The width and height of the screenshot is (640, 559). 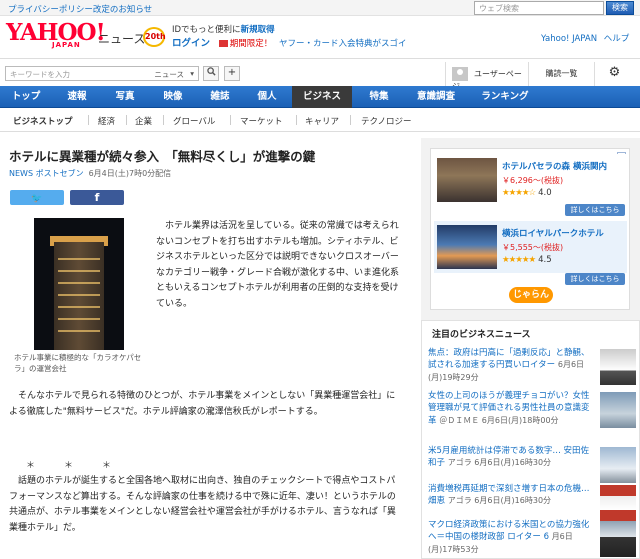 What do you see at coordinates (530, 180) in the screenshot?
I see `ad-hotel-card: ホテルパセラの森 横浜関内 ￥6,296〜(税抜) ★★★★☆ 4.0` at bounding box center [530, 180].